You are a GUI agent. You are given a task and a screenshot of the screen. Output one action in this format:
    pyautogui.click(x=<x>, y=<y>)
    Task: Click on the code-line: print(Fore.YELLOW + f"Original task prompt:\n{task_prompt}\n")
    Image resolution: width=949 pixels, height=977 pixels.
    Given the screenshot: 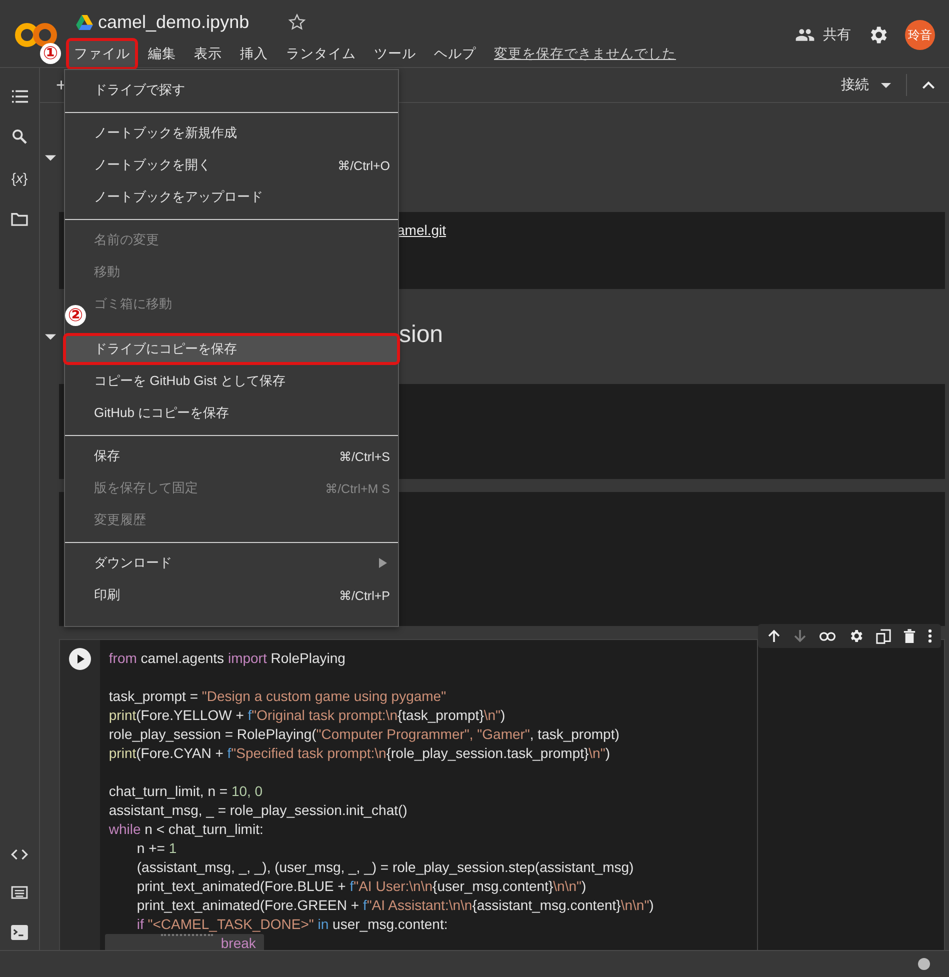 What is the action you would take?
    pyautogui.click(x=307, y=715)
    